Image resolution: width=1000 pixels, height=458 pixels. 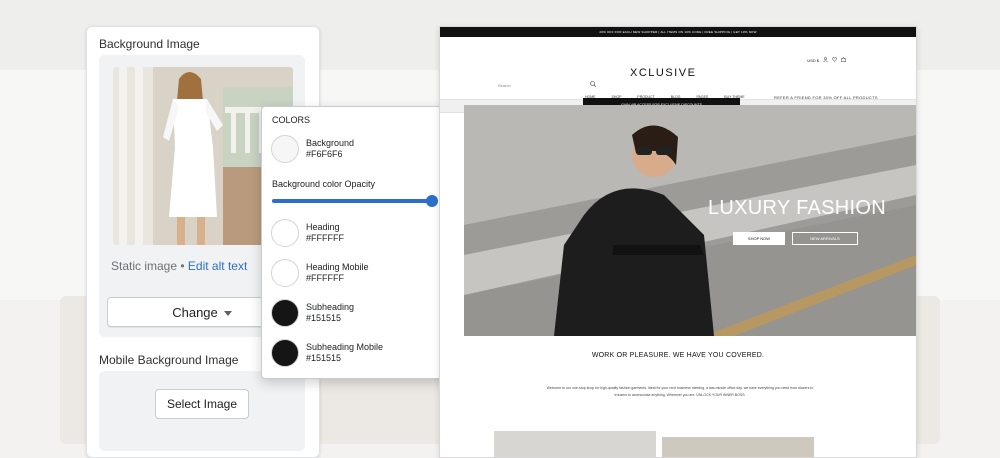 I want to click on select-image-button: Select Image, so click(x=202, y=404).